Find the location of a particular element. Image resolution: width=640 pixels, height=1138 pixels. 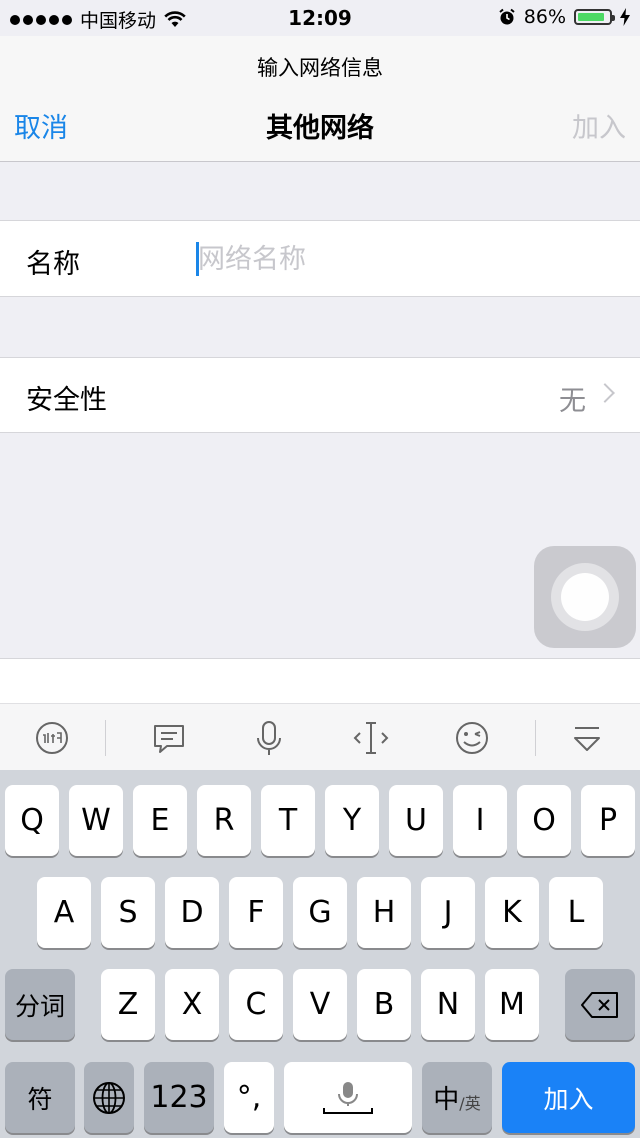

battery-fill is located at coordinates (591, 17).